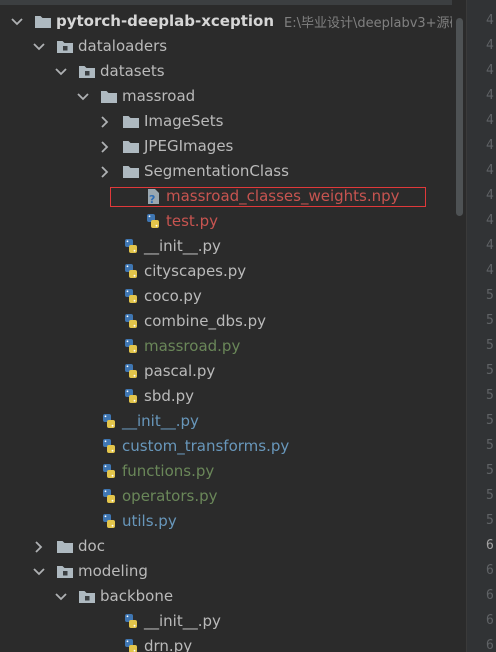 The width and height of the screenshot is (496, 652). Describe the element at coordinates (97, 396) in the screenshot. I see `tree-item-sbd-py: sbd.py` at that location.